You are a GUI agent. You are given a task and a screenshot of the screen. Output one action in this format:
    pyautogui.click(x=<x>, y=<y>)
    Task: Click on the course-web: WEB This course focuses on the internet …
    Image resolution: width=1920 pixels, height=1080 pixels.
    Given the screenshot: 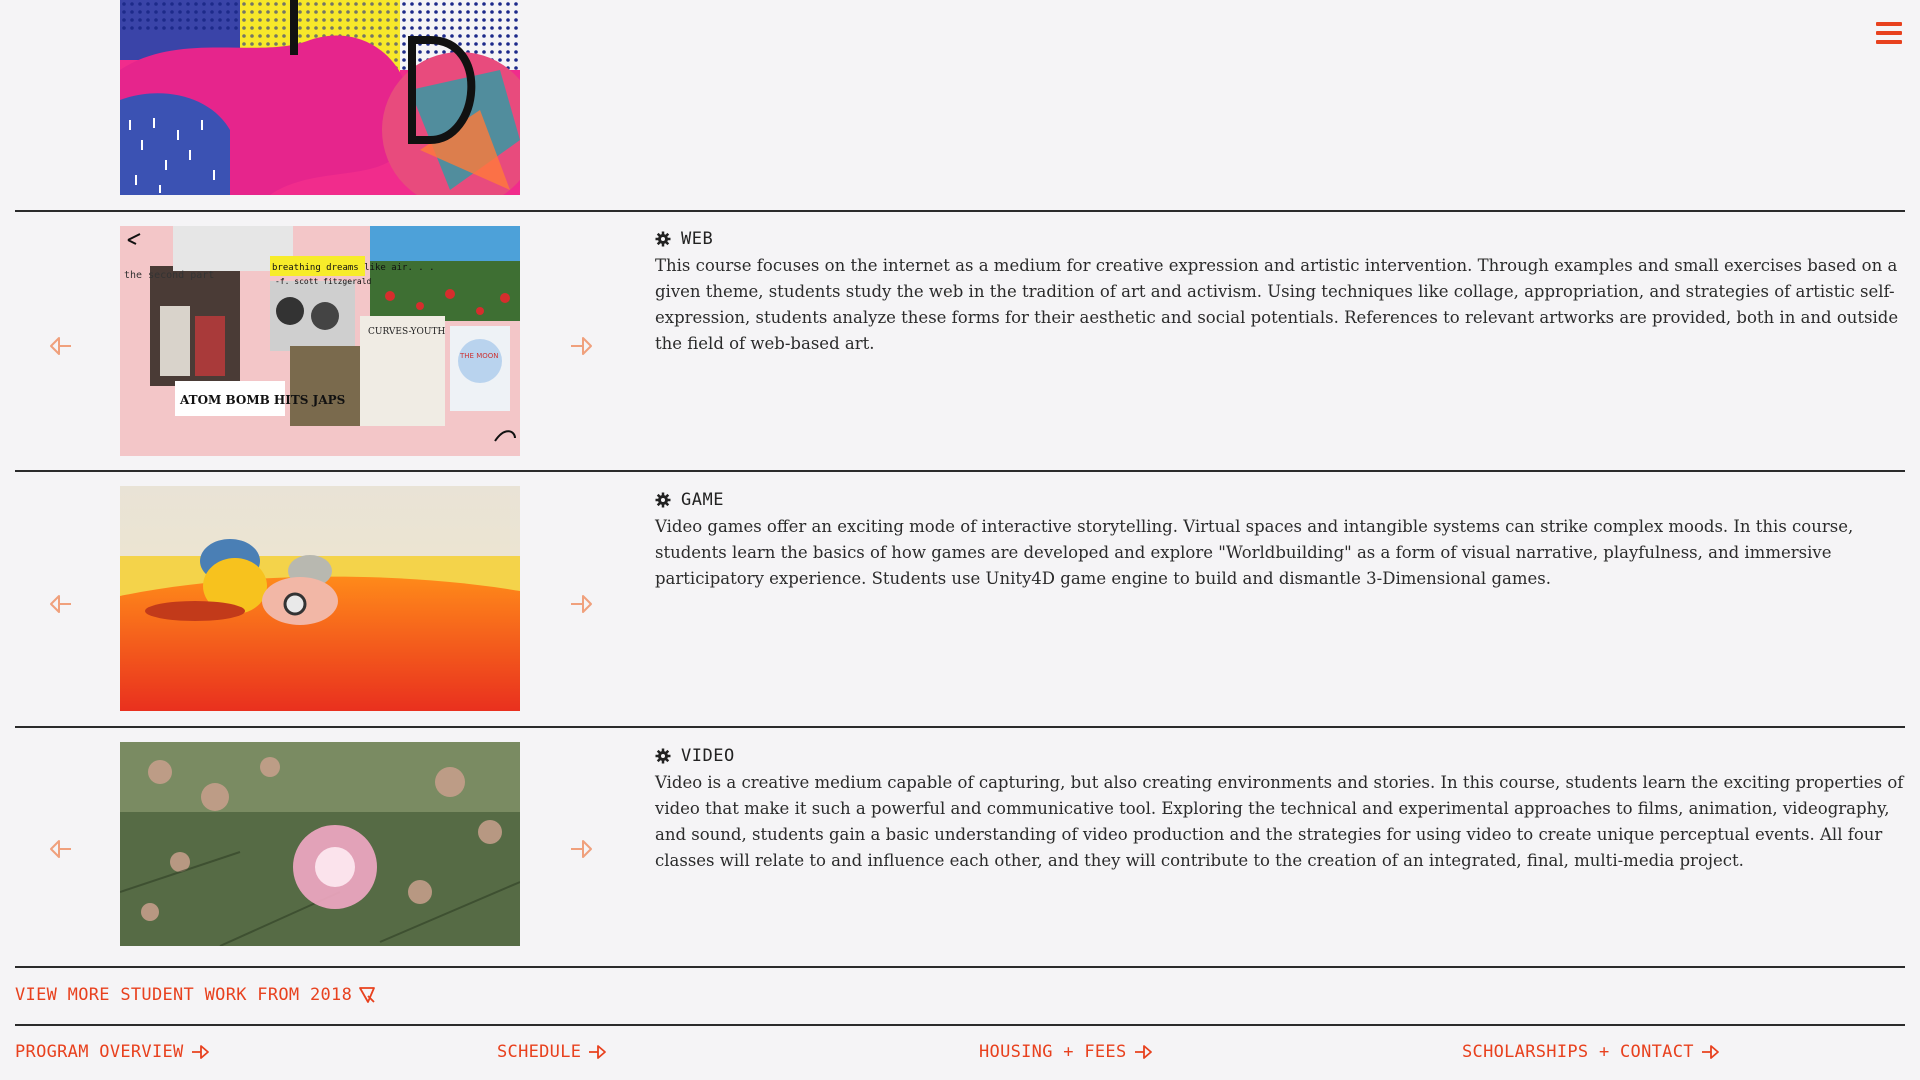 What is the action you would take?
    pyautogui.click(x=1280, y=293)
    